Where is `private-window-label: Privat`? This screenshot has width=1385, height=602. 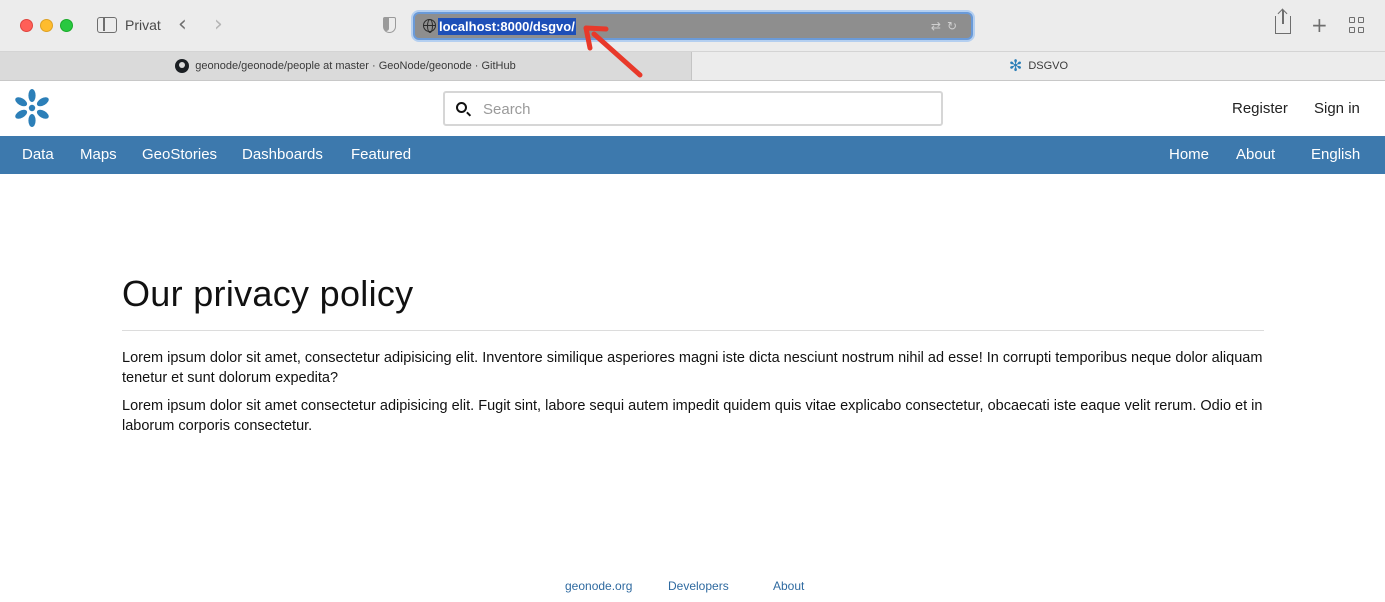 private-window-label: Privat is located at coordinates (143, 25).